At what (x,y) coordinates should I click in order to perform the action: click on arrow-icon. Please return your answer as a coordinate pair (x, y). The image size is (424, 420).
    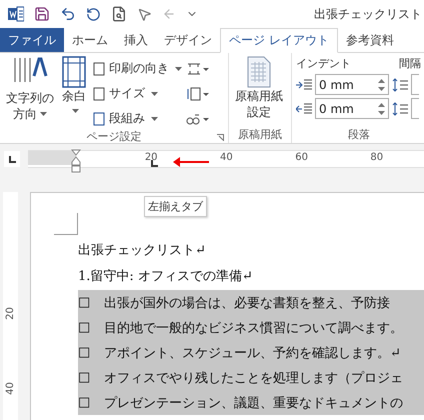
    Looking at the image, I should click on (191, 162).